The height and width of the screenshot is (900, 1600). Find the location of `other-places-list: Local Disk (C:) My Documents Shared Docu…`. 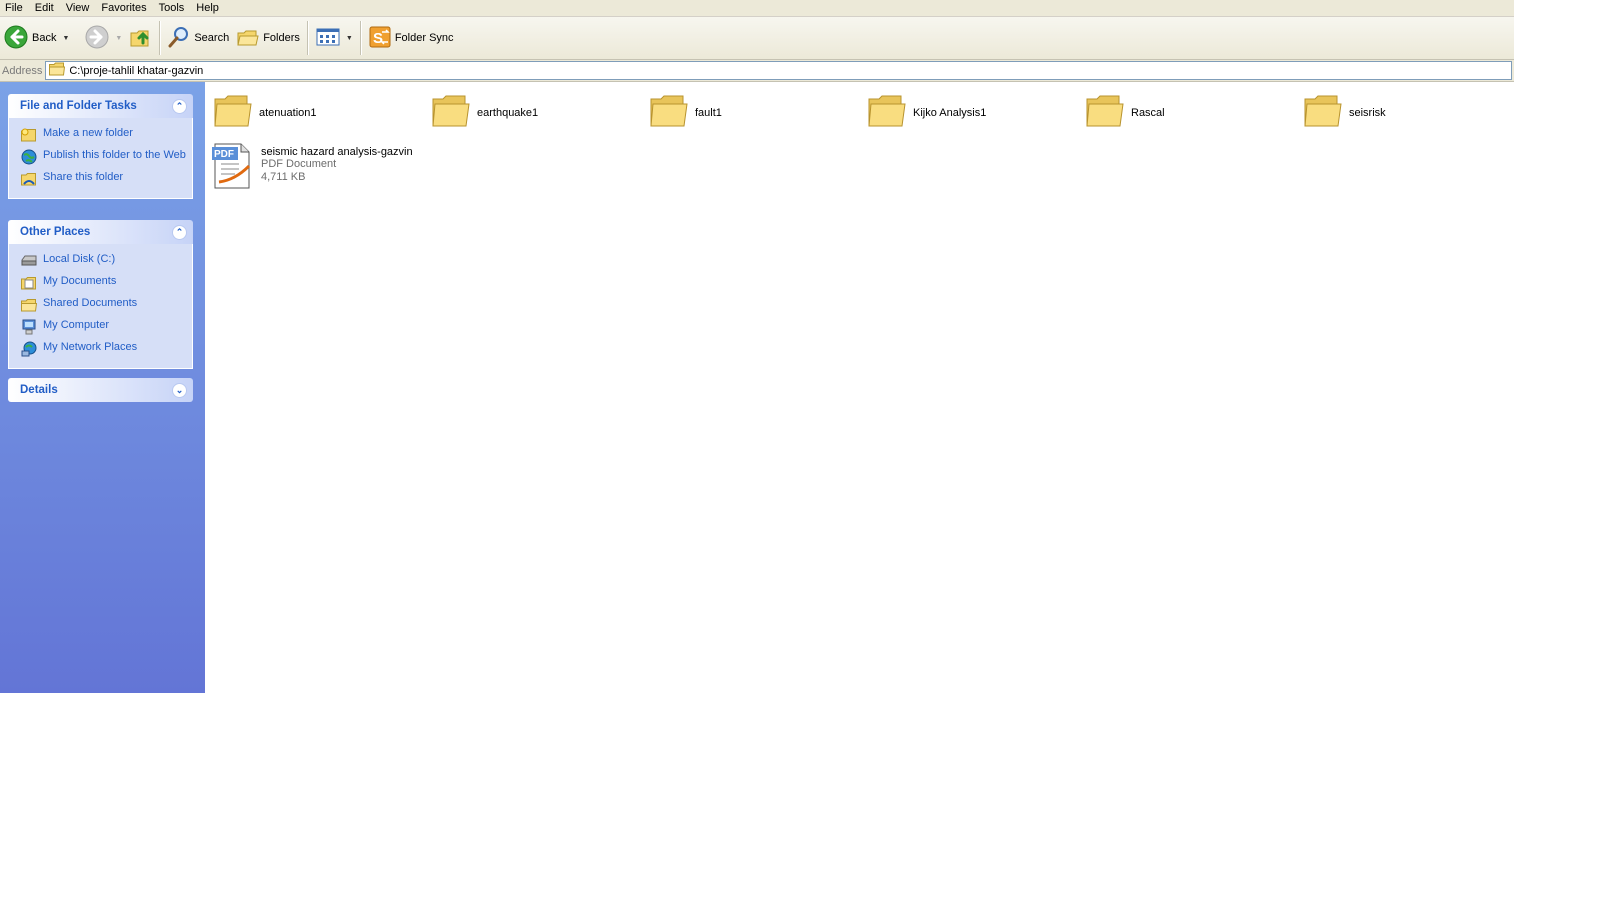

other-places-list: Local Disk (C:) My Documents Shared Docu… is located at coordinates (100, 306).